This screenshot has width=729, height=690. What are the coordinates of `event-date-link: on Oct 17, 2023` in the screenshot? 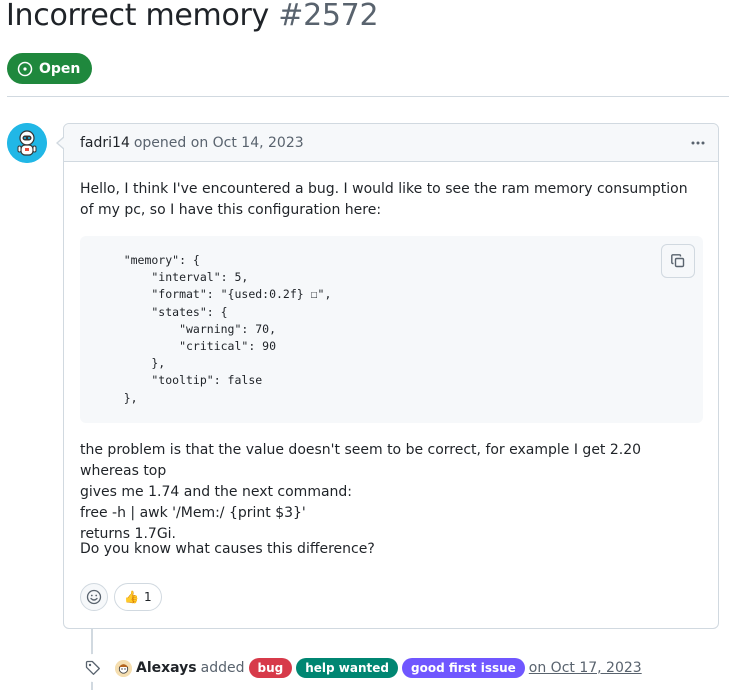 It's located at (585, 668).